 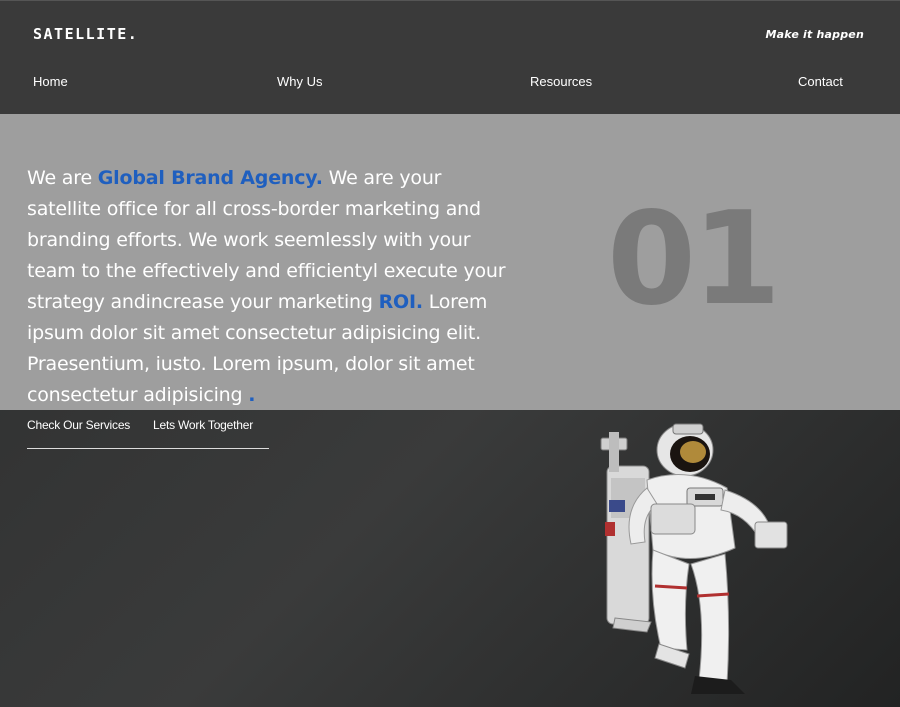 What do you see at coordinates (694, 259) in the screenshot?
I see `section-number: 01` at bounding box center [694, 259].